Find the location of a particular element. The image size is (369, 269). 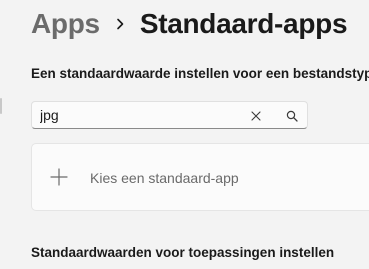

close-icon is located at coordinates (256, 116).